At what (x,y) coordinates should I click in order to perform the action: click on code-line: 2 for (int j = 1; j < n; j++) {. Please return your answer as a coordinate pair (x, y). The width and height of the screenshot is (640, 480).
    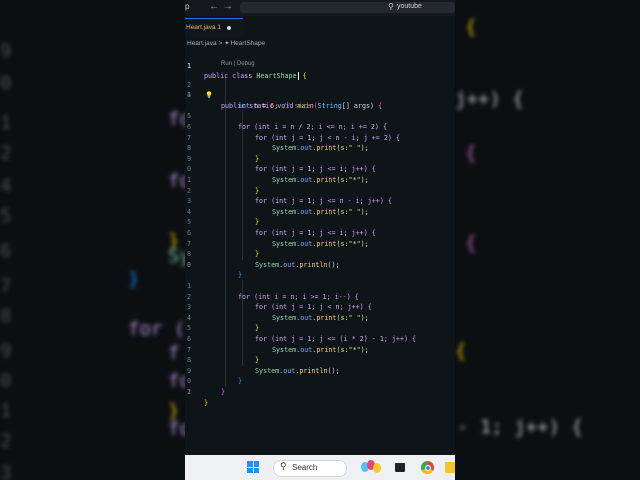
    Looking at the image, I should click on (320, 296).